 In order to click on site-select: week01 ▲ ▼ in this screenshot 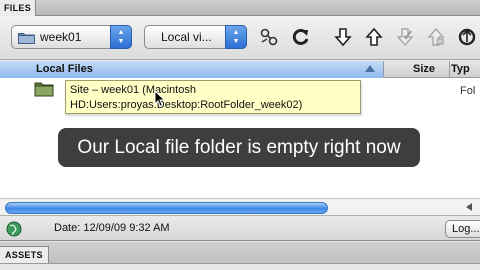, I will do `click(71, 37)`.